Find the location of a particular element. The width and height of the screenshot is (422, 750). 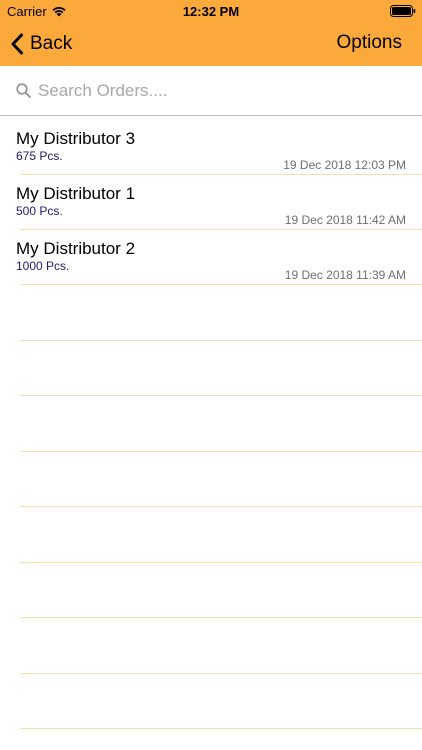

order-date: 19 Dec 2018 11:42 AM is located at coordinates (345, 220).